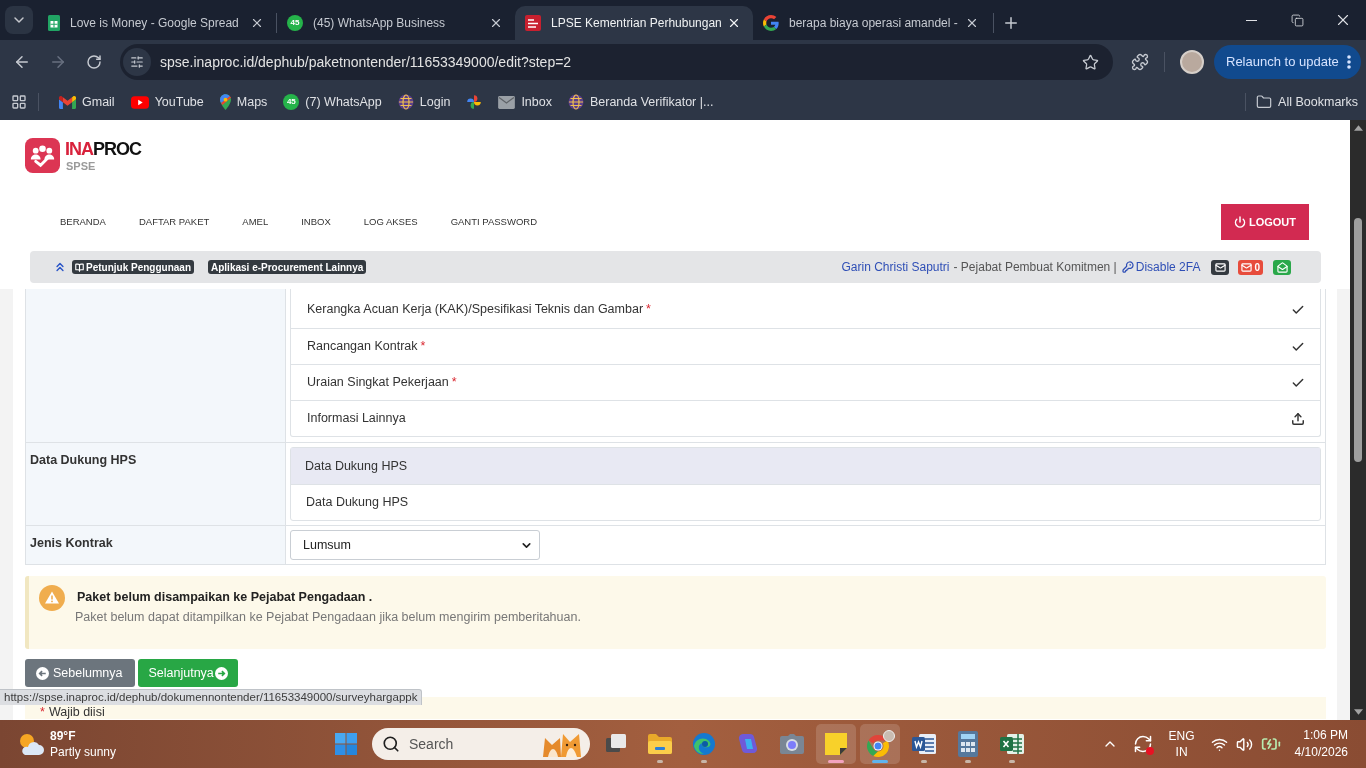  What do you see at coordinates (1244, 744) in the screenshot?
I see `volume-icon` at bounding box center [1244, 744].